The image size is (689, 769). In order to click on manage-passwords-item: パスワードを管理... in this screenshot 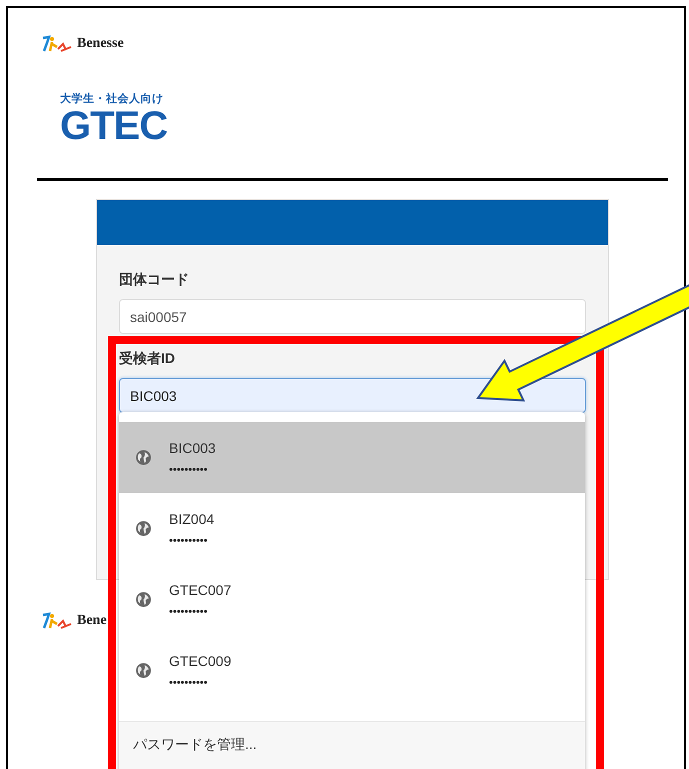, I will do `click(352, 745)`.